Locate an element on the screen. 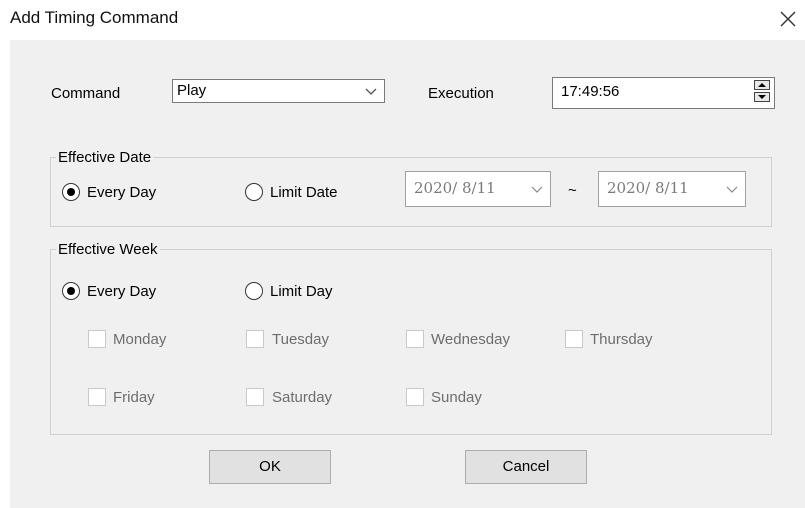 This screenshot has width=805, height=508. execution-label: Execution is located at coordinates (461, 93).